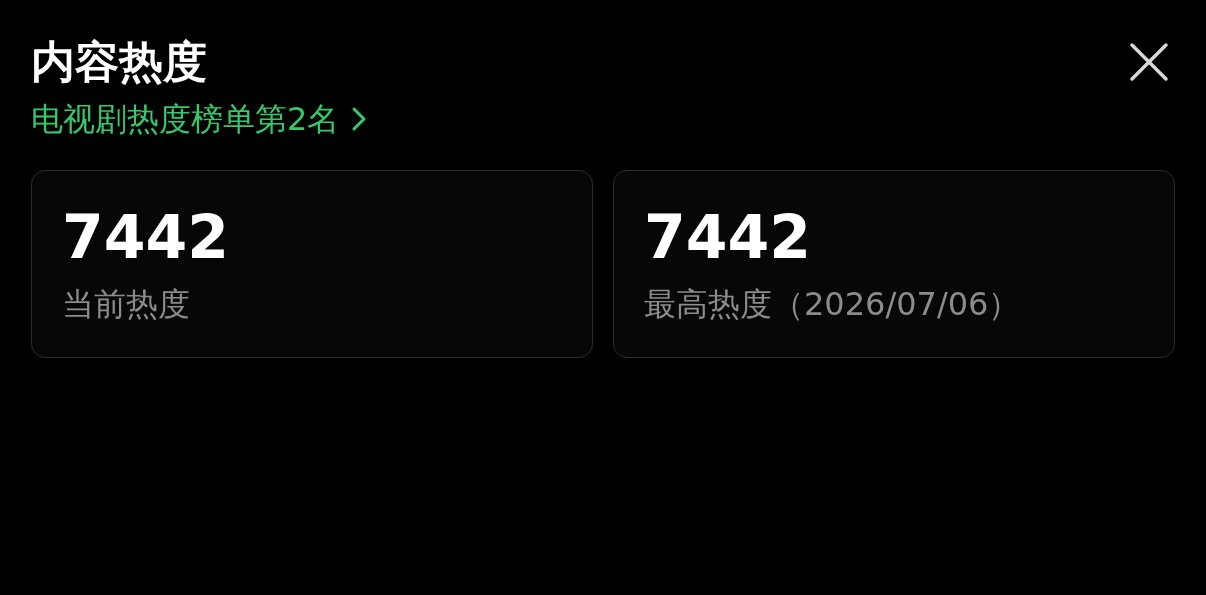  Describe the element at coordinates (359, 119) in the screenshot. I see `chevron-right-icon` at that location.